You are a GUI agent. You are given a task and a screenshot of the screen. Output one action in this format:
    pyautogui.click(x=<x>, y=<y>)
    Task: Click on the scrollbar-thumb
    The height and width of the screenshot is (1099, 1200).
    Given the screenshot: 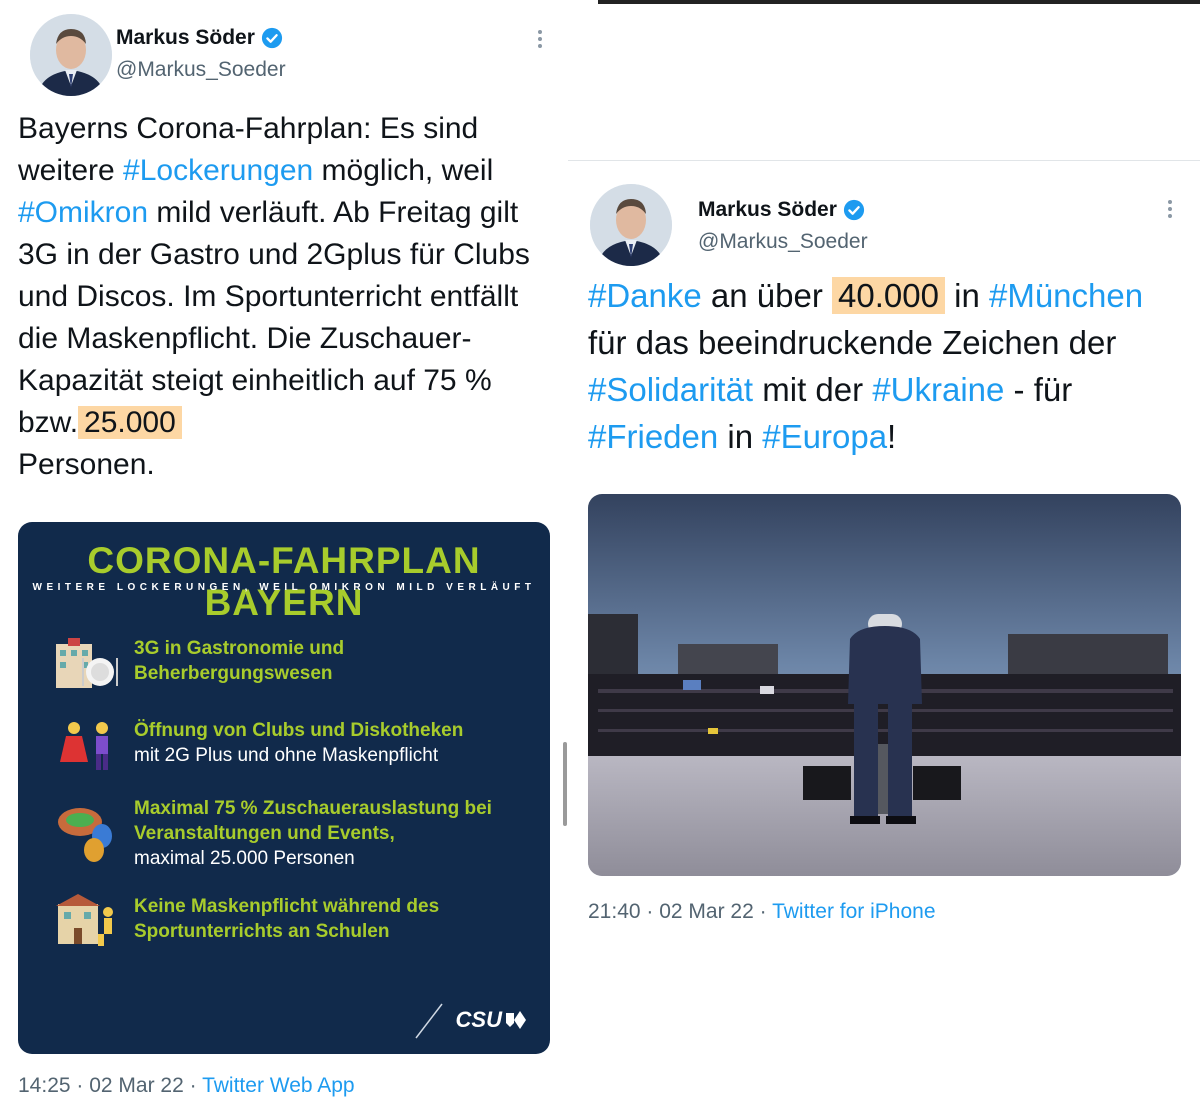 What is the action you would take?
    pyautogui.click(x=565, y=784)
    